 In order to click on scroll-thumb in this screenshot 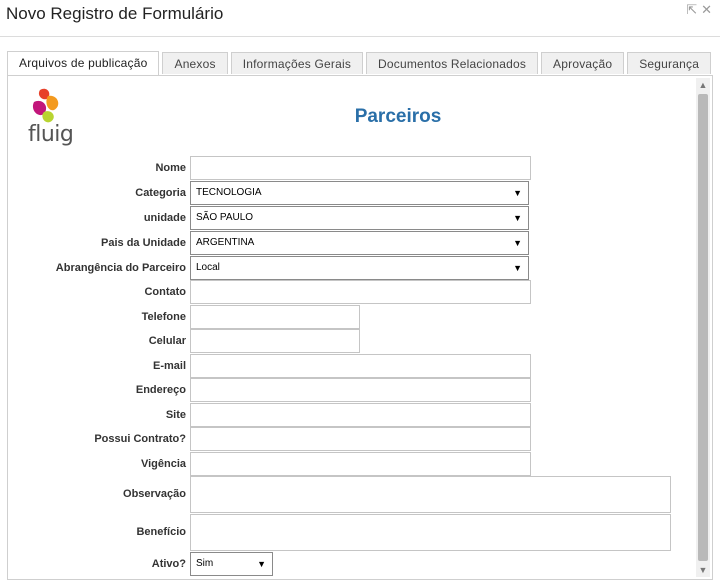, I will do `click(703, 327)`.